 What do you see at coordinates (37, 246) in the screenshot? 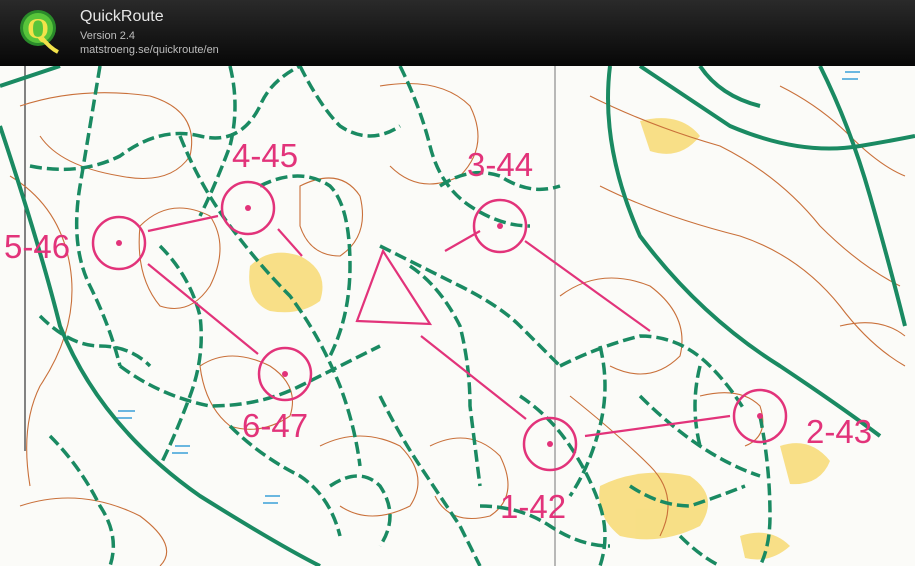
I see `control-label-5: 5-46` at bounding box center [37, 246].